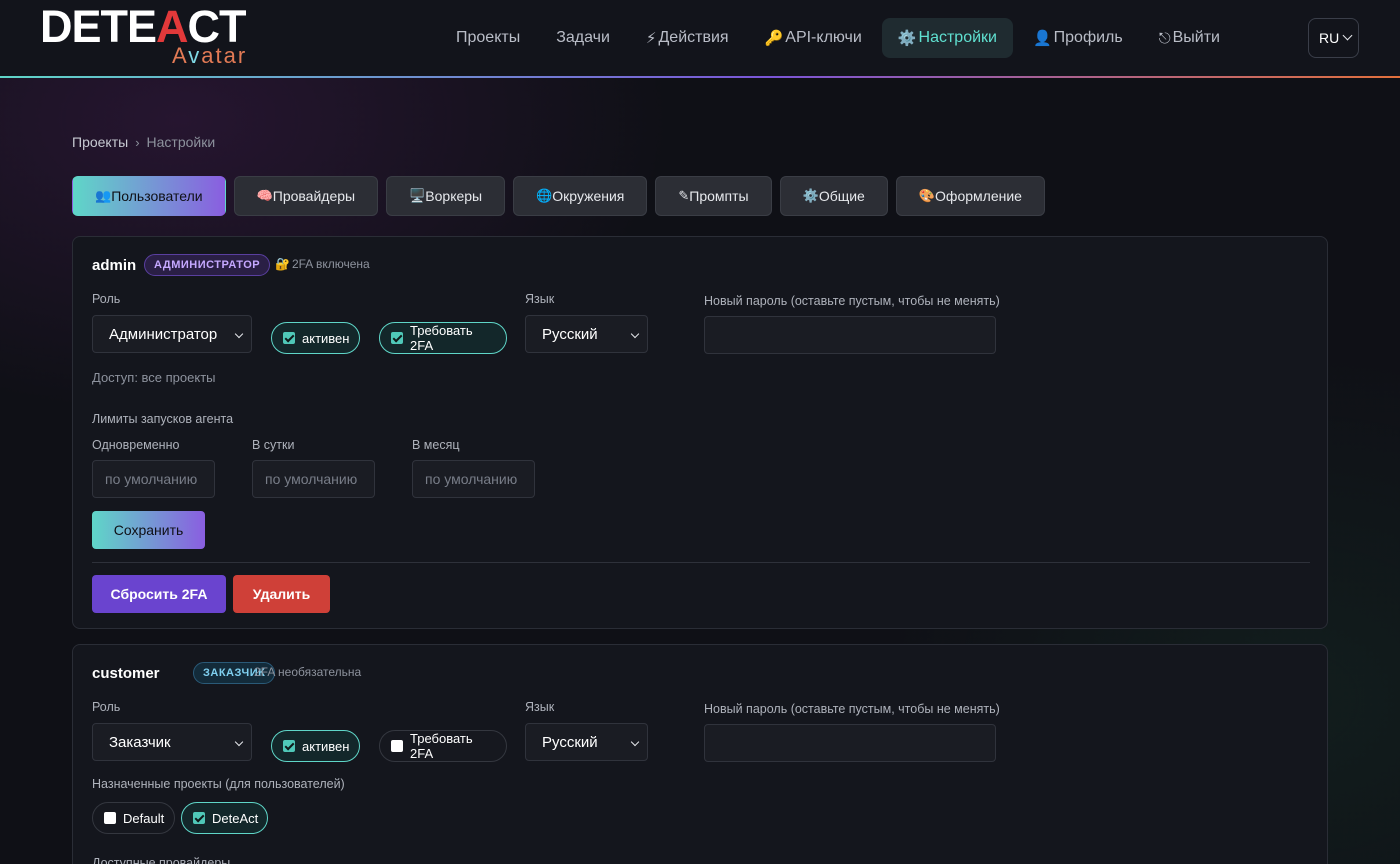 Image resolution: width=1400 pixels, height=864 pixels. I want to click on key-icon: 🔑, so click(774, 38).